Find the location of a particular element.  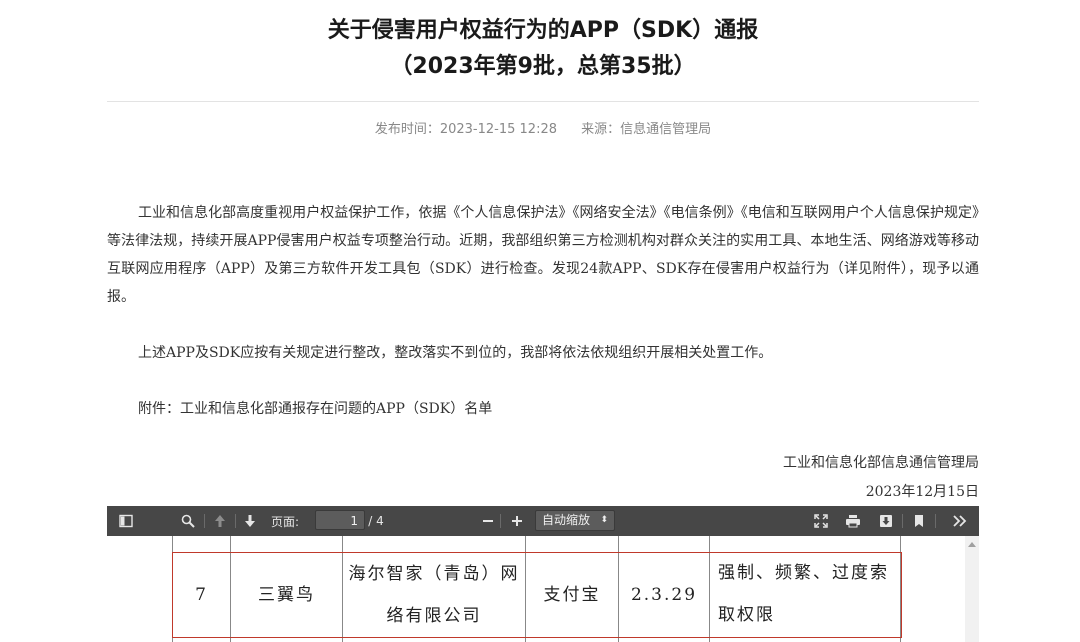

scroll-up-arrow-icon is located at coordinates (972, 544).